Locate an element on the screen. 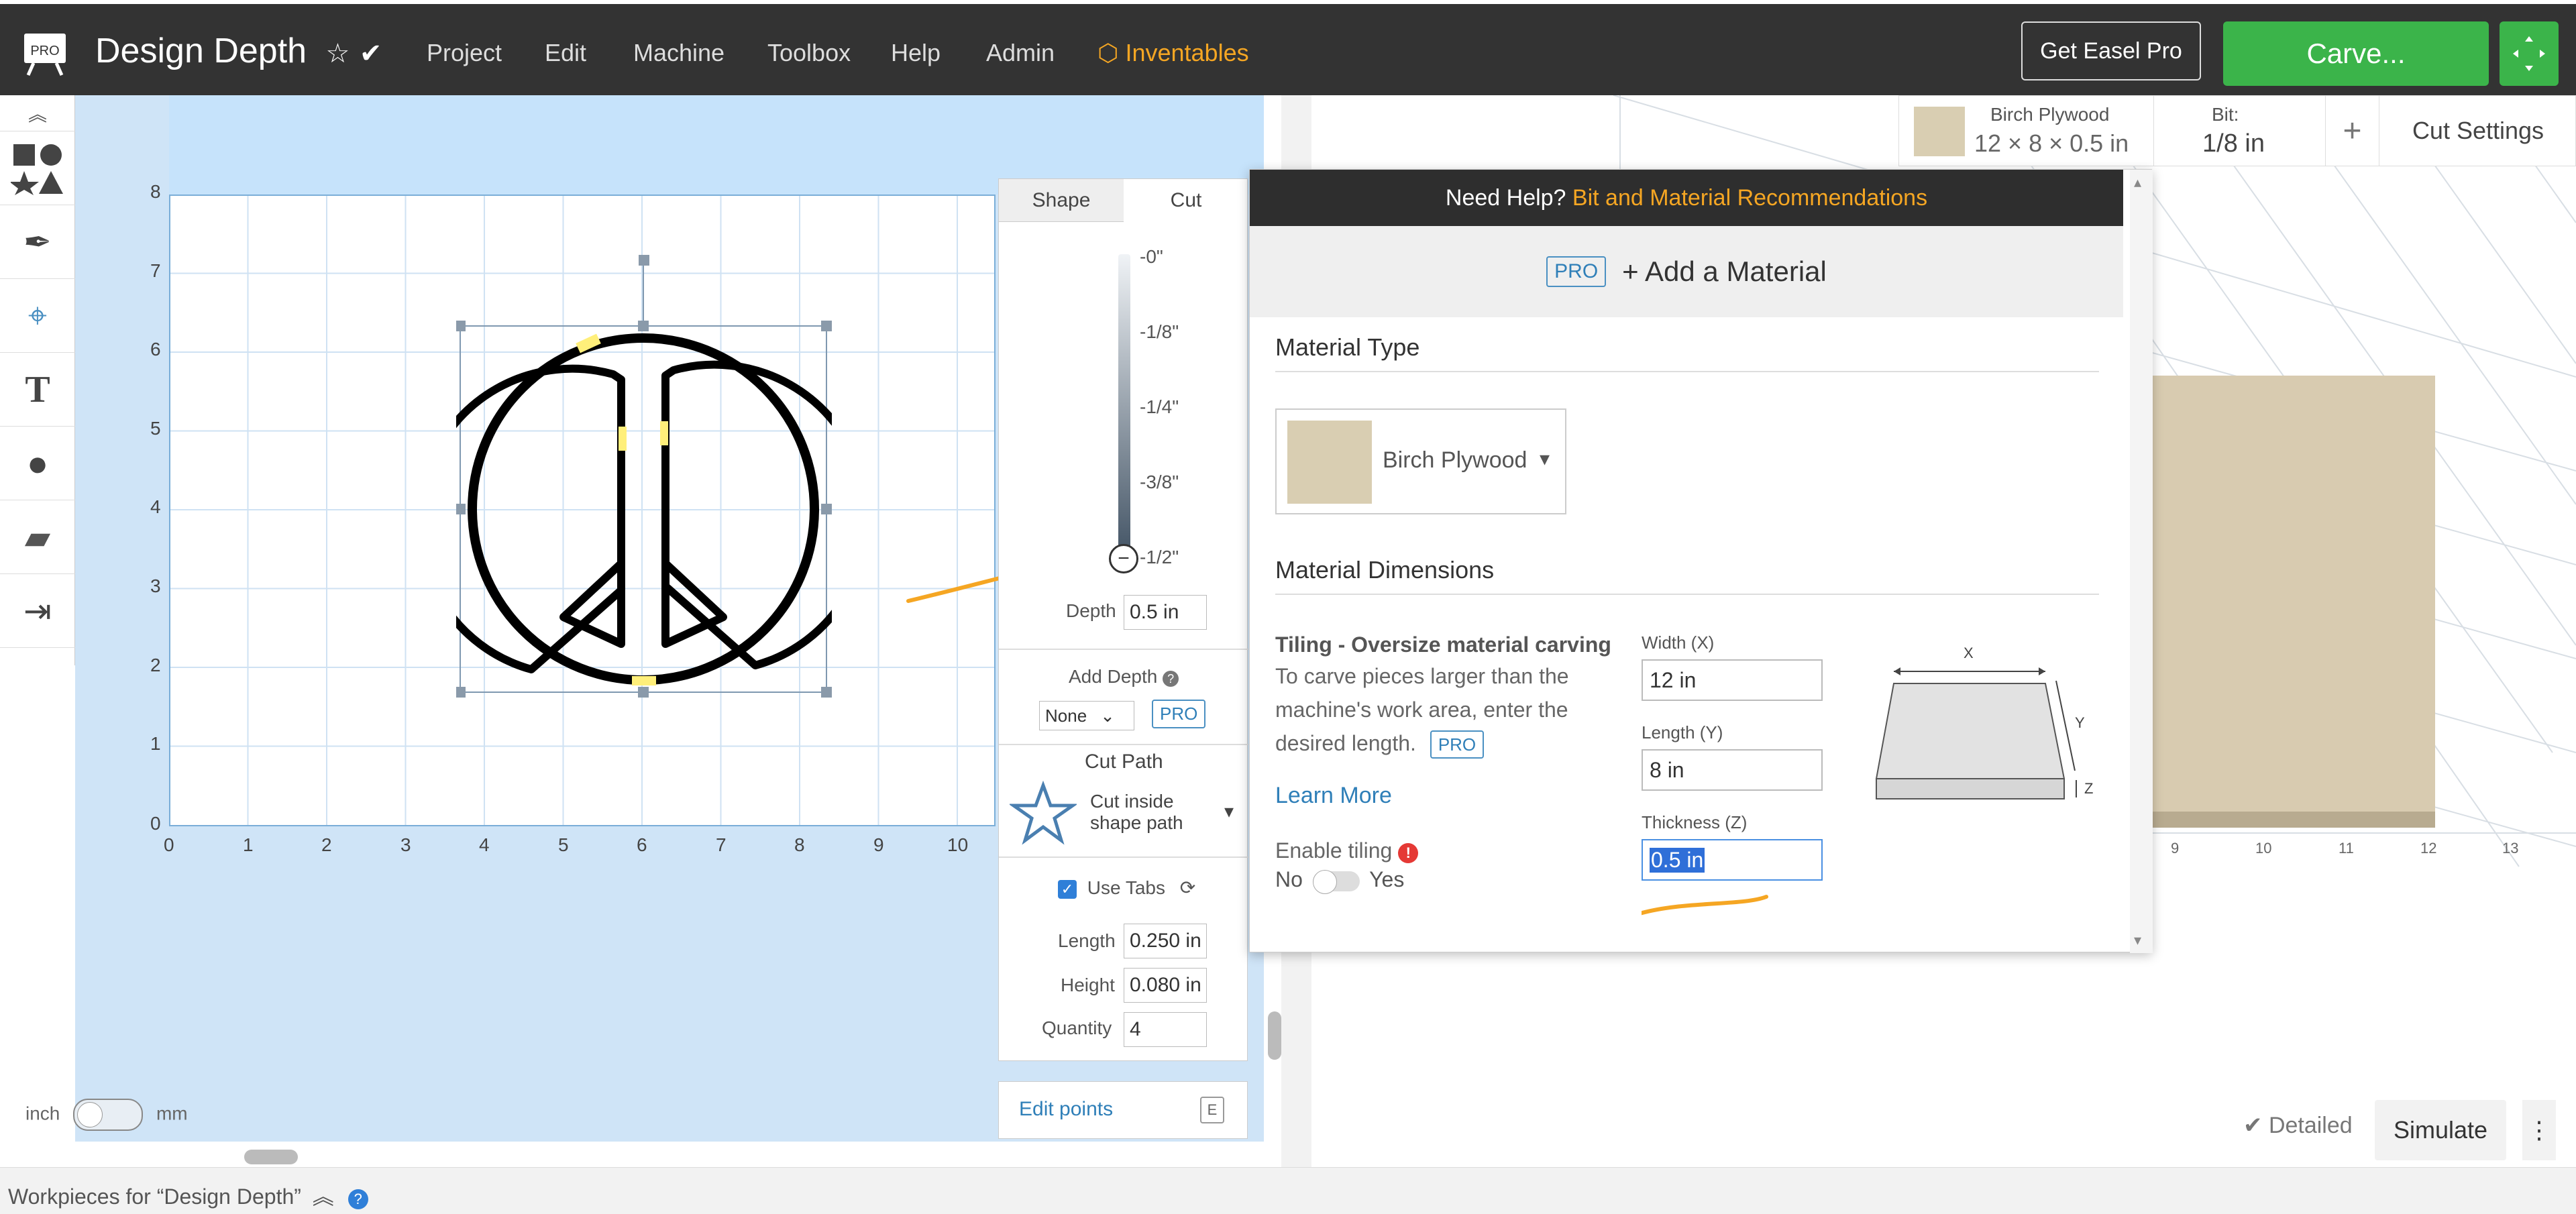  menu-toolbox: Toolbox is located at coordinates (809, 53).